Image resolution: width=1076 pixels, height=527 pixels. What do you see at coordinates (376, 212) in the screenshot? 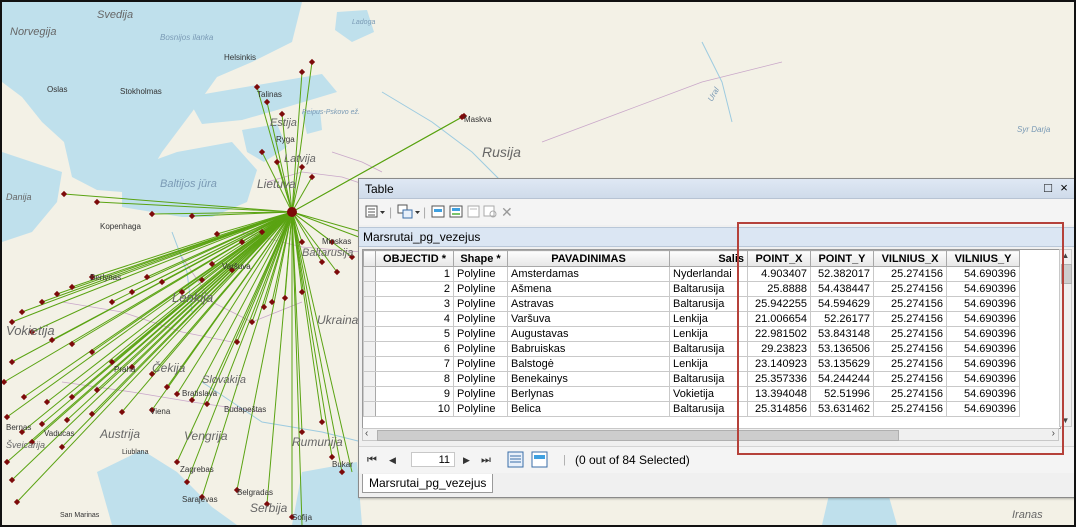
I see `table-options-icon` at bounding box center [376, 212].